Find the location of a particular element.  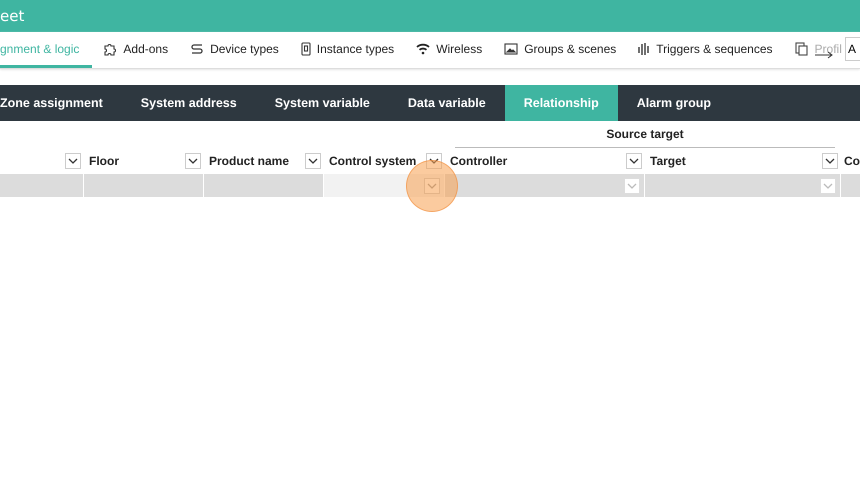

nav-tab: Add-ons is located at coordinates (136, 50).